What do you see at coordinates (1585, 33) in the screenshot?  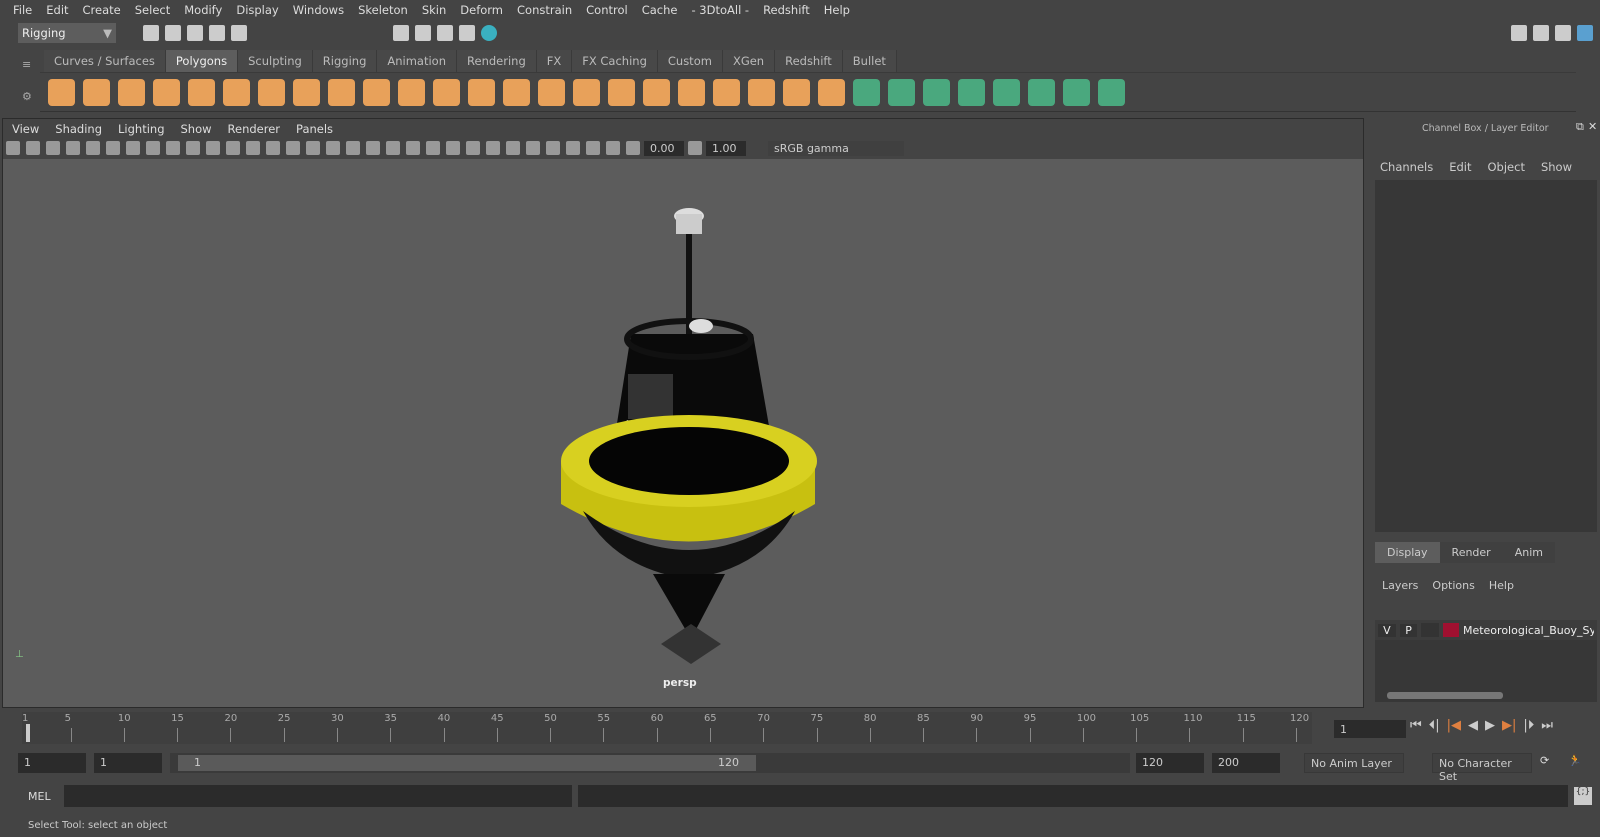 I see `channel-box-icon` at bounding box center [1585, 33].